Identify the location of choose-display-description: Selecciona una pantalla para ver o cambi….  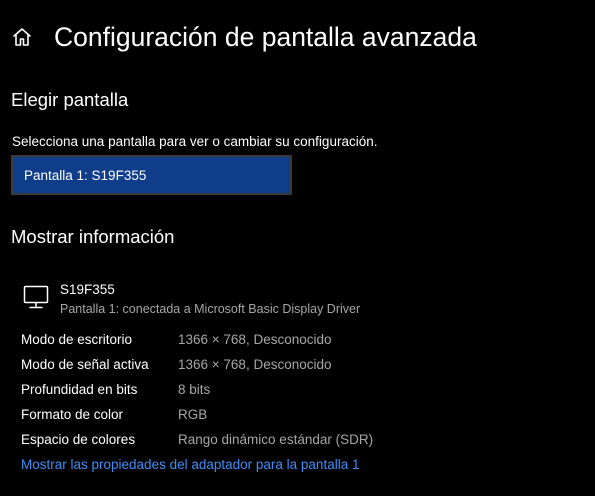
(195, 141).